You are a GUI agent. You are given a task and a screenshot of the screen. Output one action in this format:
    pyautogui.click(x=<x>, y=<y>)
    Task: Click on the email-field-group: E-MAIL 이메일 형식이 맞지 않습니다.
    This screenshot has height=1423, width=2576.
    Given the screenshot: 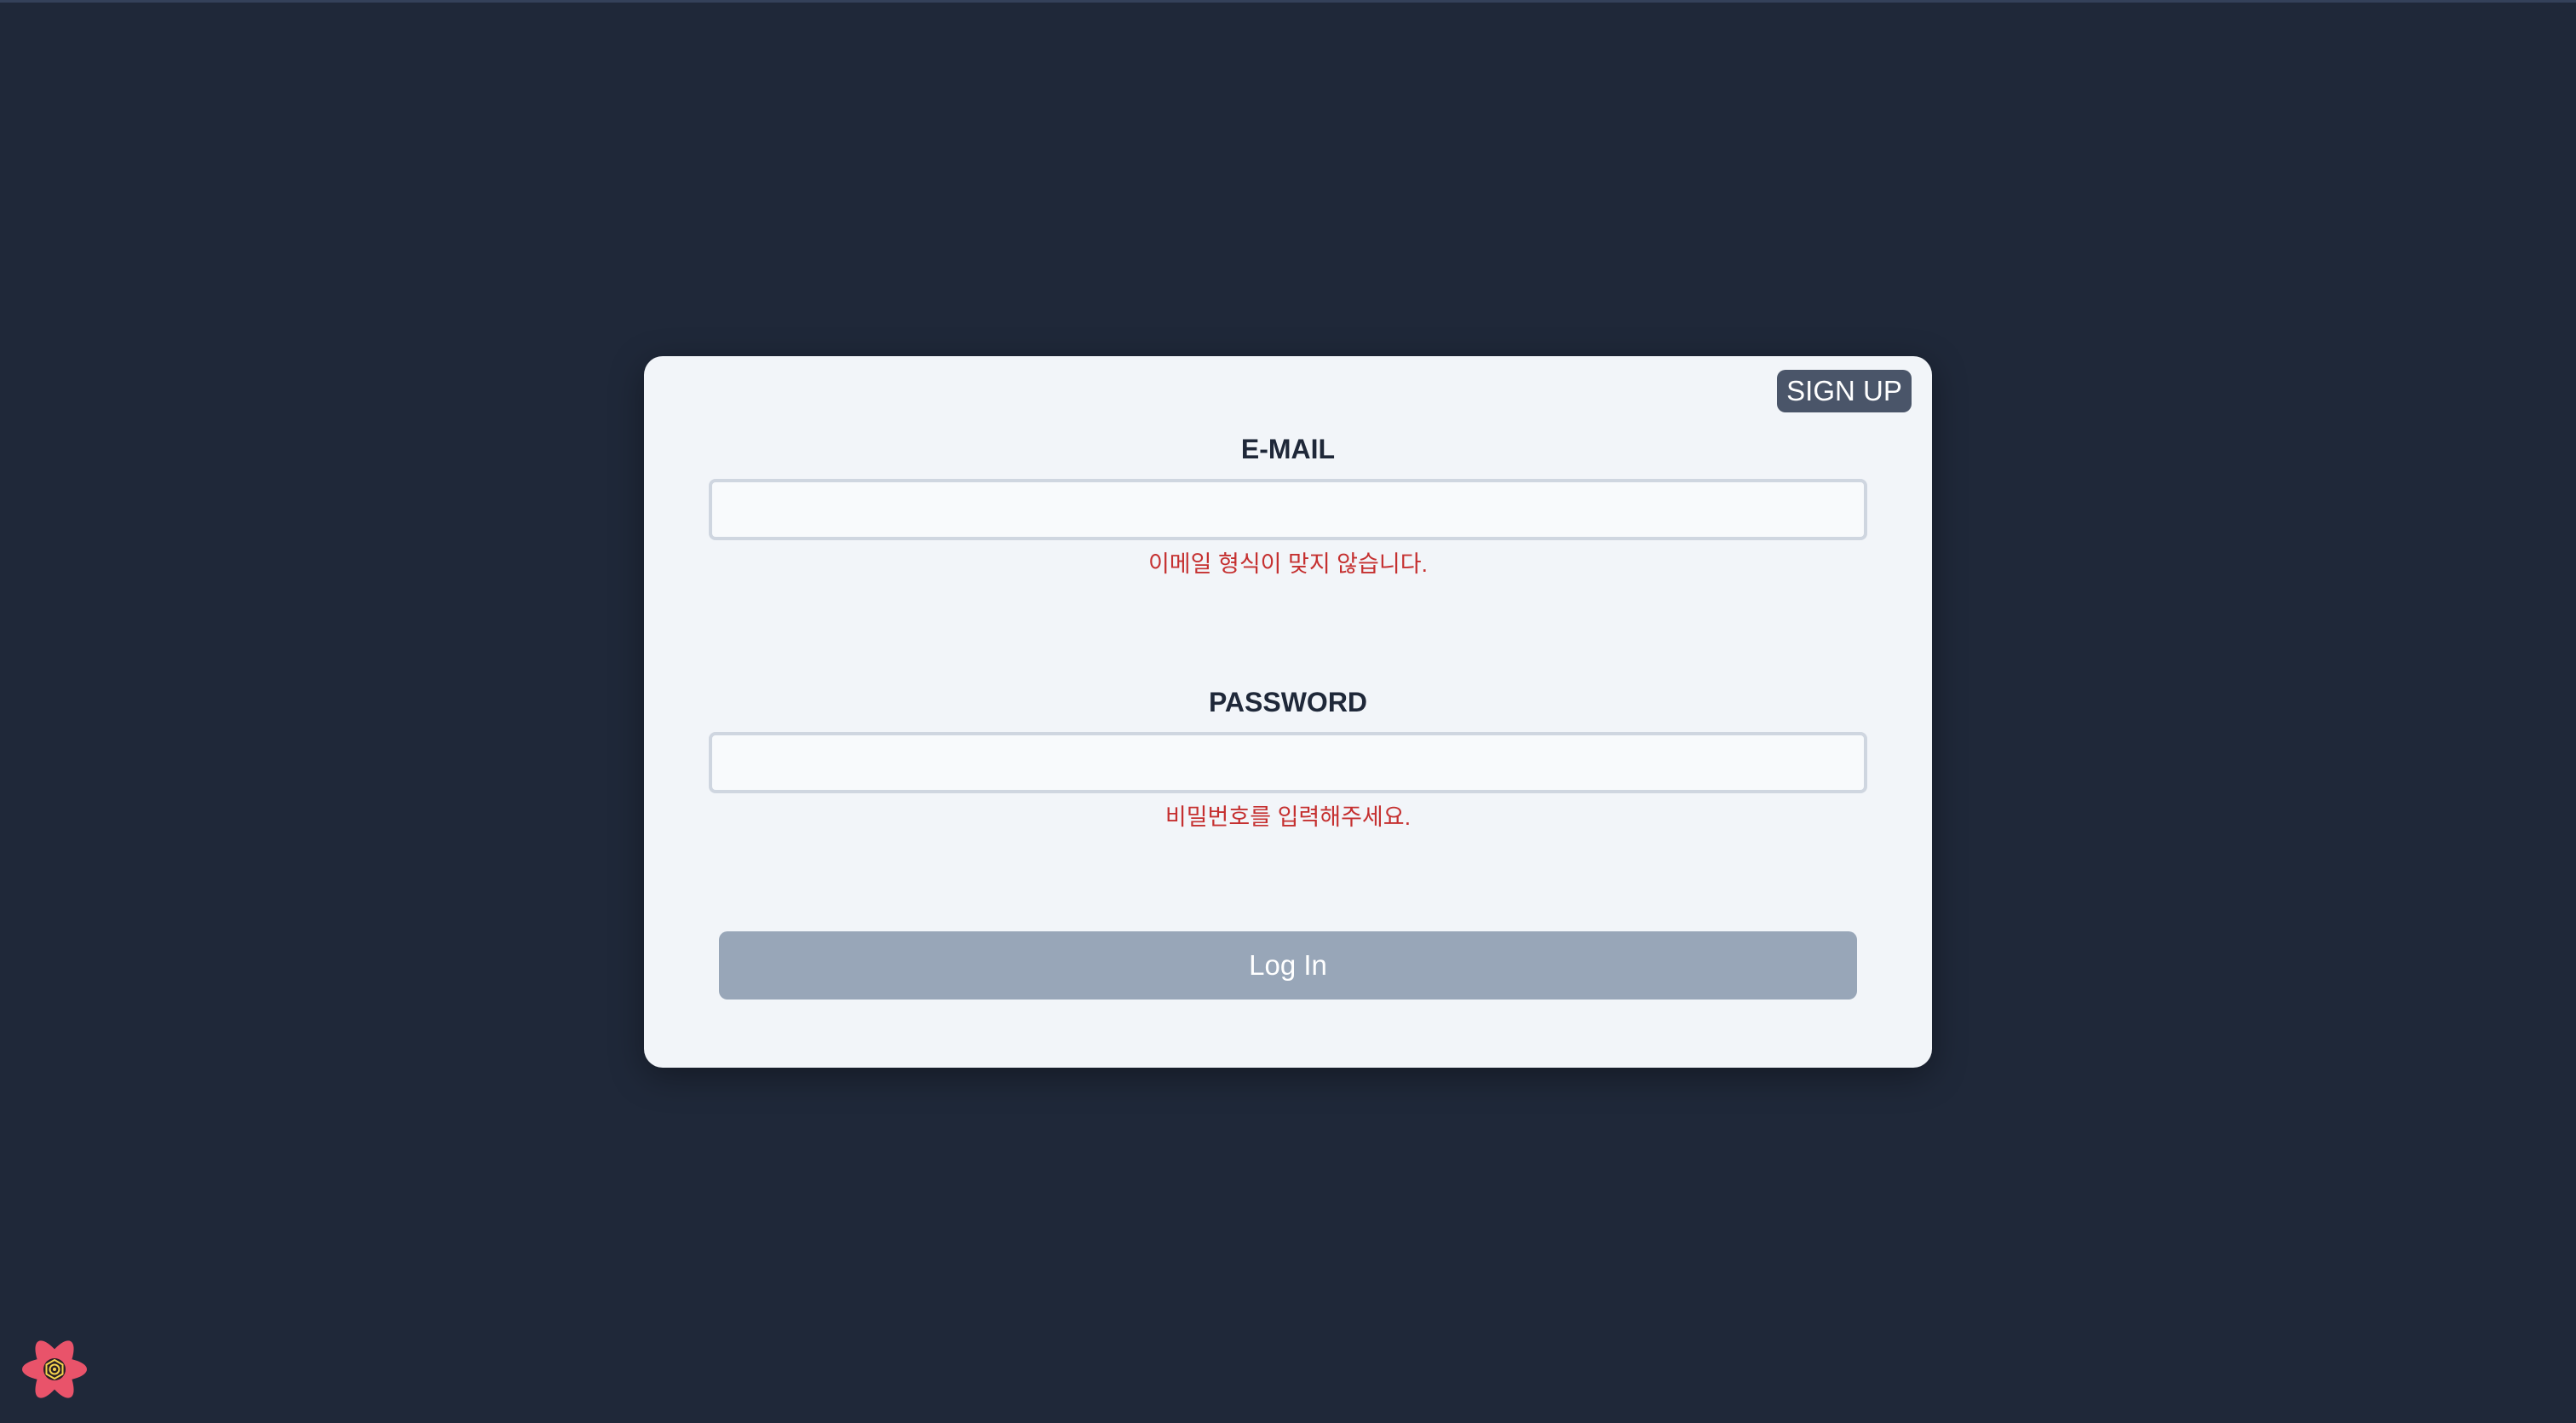 What is the action you would take?
    pyautogui.click(x=1288, y=505)
    